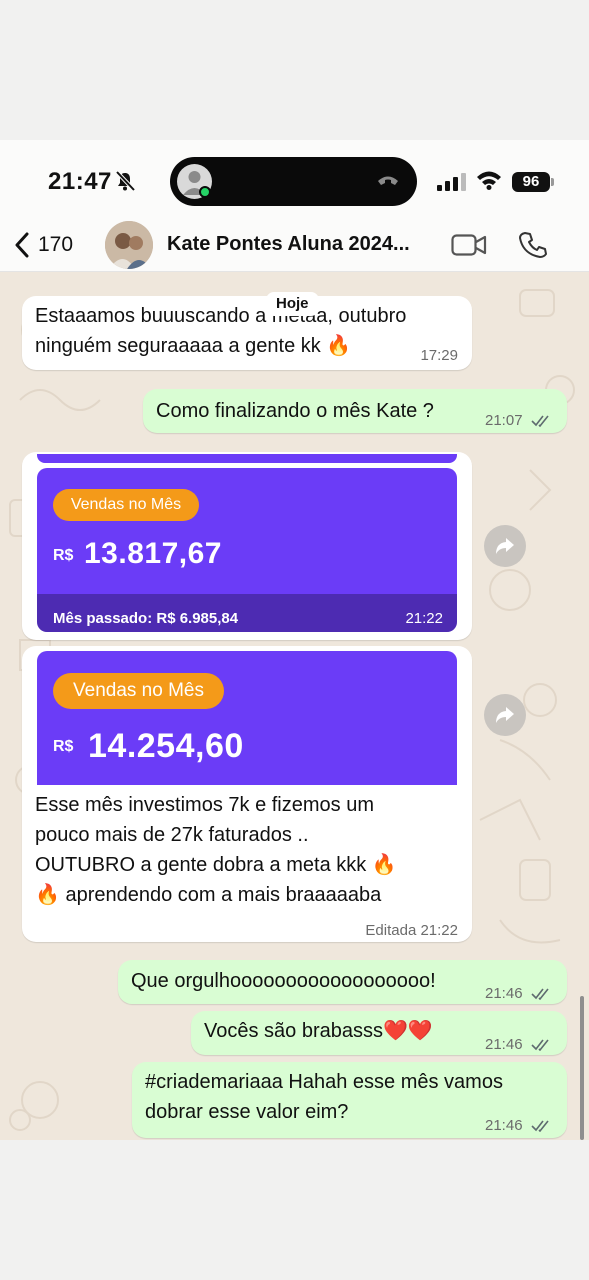 The width and height of the screenshot is (589, 1280). Describe the element at coordinates (205, 192) in the screenshot. I see `whatsapp-badge-icon` at that location.